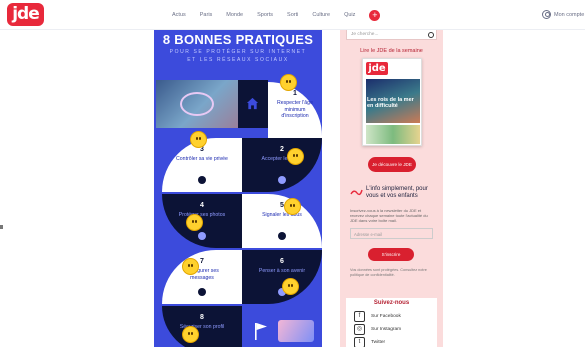 This screenshot has width=585, height=347. I want to click on instagram-icon: ◎, so click(359, 329).